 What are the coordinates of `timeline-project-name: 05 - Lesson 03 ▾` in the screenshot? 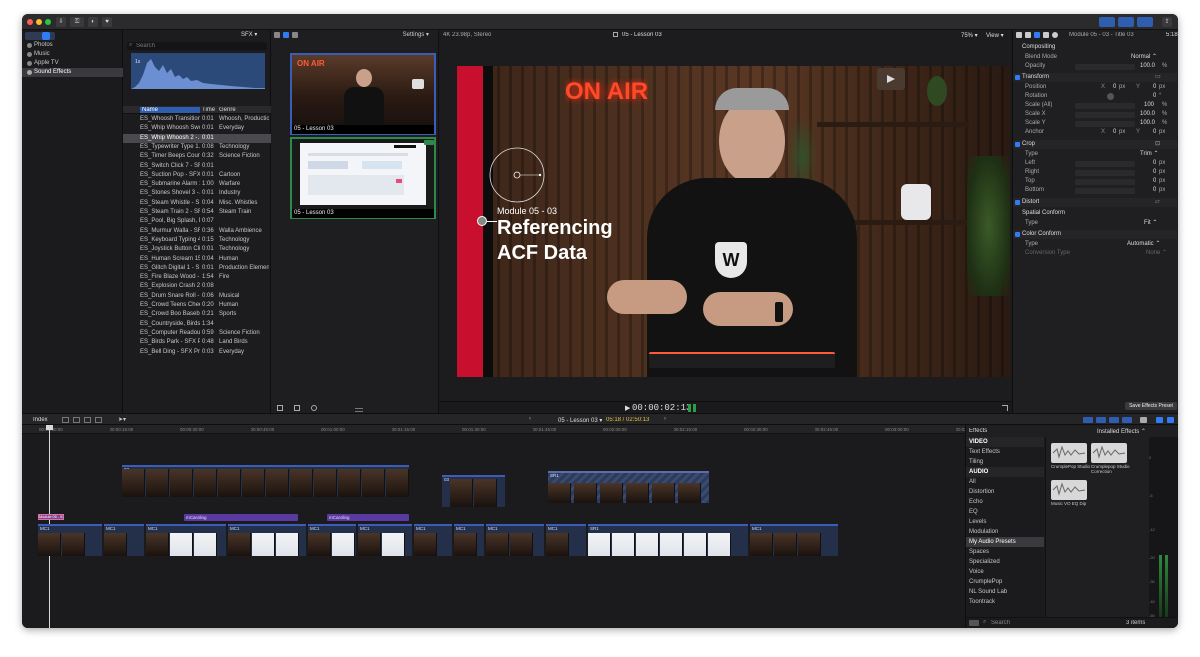 It's located at (580, 420).